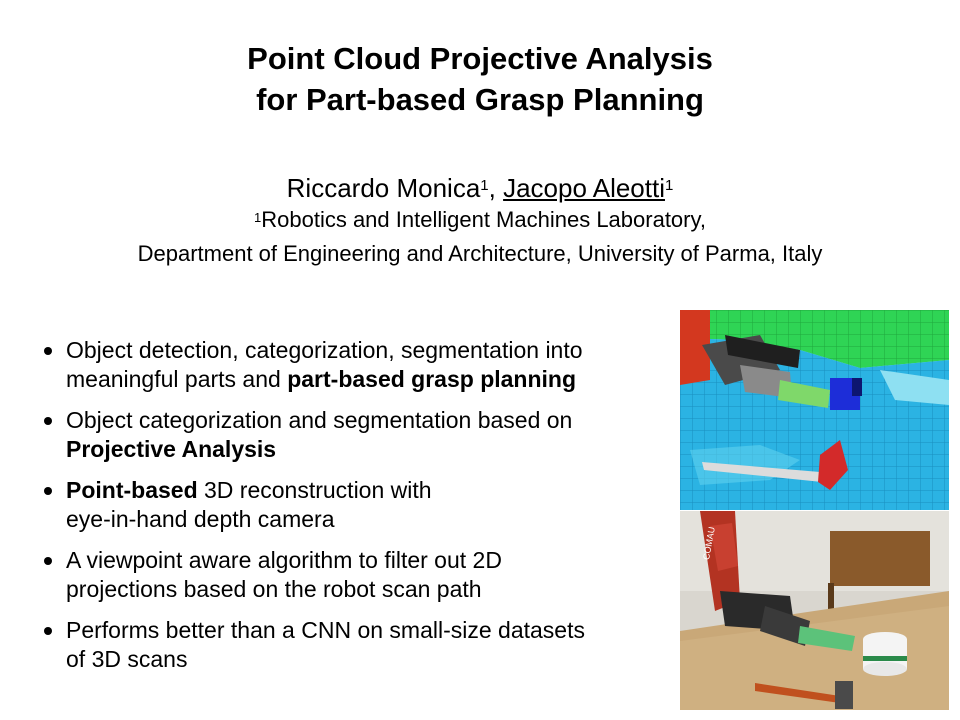  What do you see at coordinates (127, 659) in the screenshot?
I see `bullet-text: of 3D scans` at bounding box center [127, 659].